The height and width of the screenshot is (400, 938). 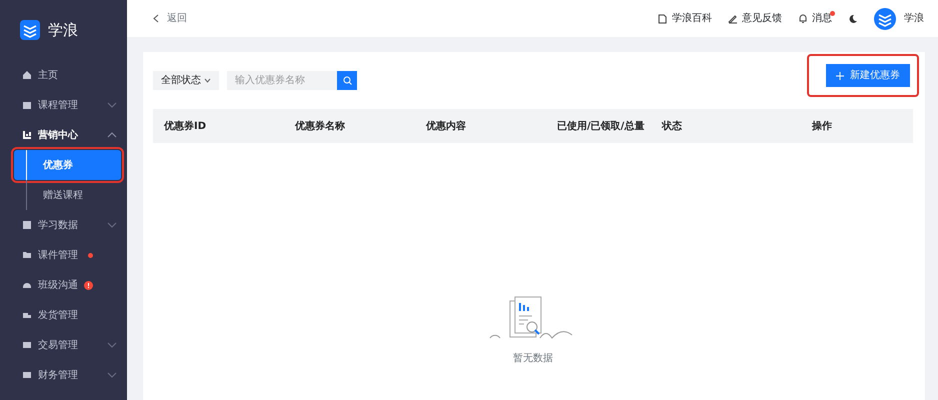 What do you see at coordinates (320, 126) in the screenshot?
I see `column-header: 优惠券名称` at bounding box center [320, 126].